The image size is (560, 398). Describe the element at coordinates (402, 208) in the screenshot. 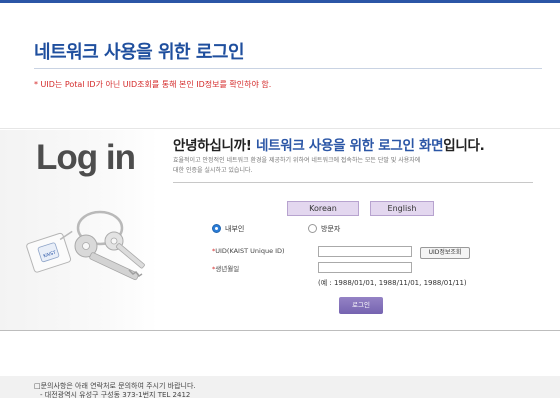

I see `english-language-button: English` at that location.